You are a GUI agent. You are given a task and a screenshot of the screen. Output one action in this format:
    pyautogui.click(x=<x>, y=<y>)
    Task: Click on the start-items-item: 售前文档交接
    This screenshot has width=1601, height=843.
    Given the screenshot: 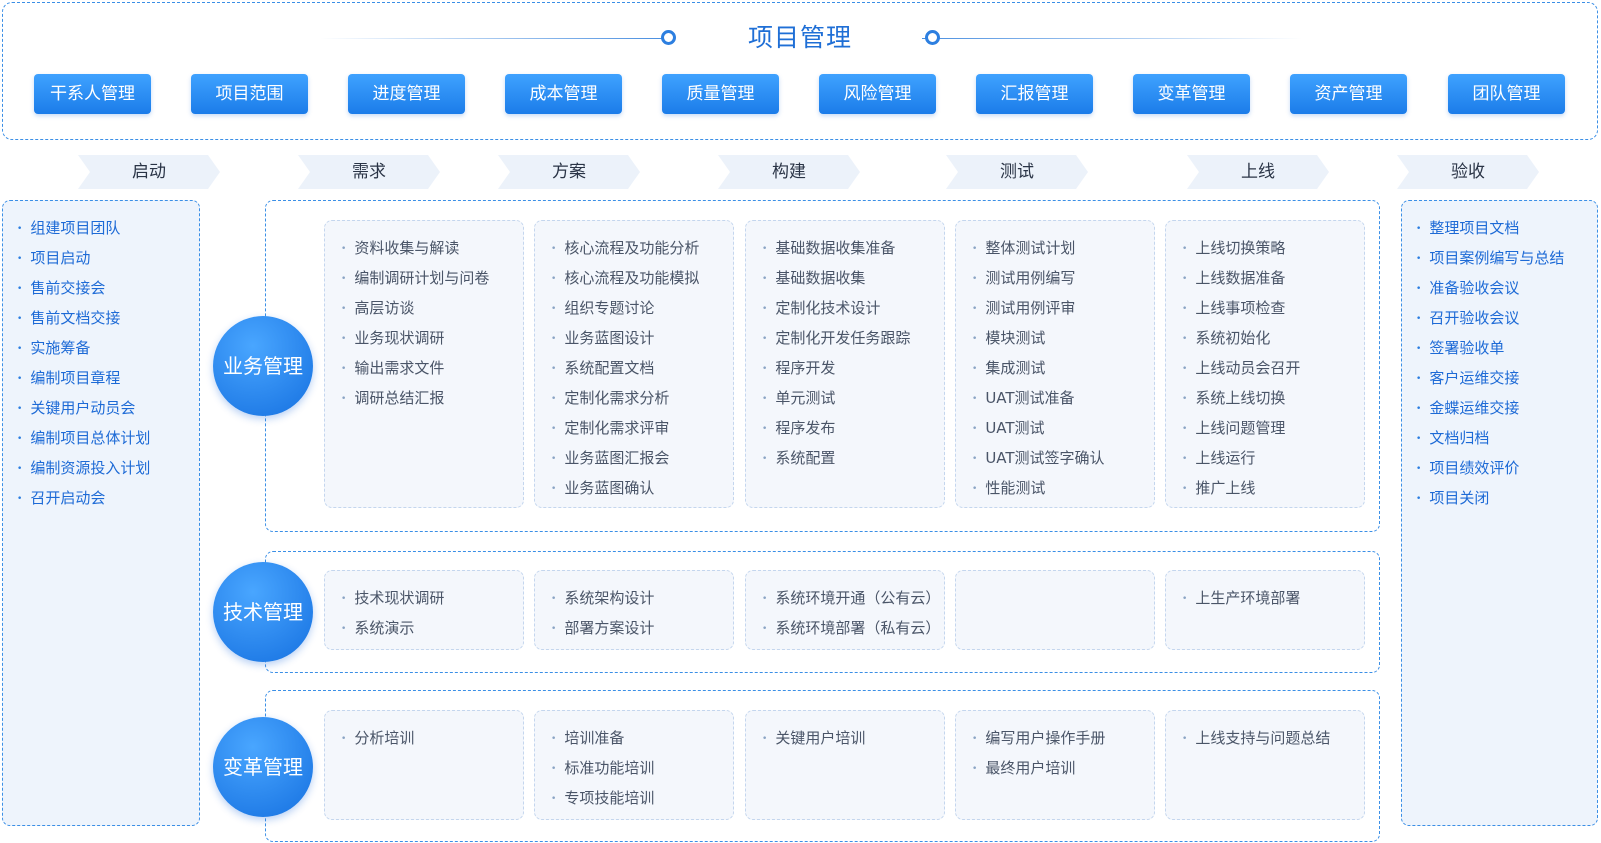 What is the action you would take?
    pyautogui.click(x=108, y=318)
    